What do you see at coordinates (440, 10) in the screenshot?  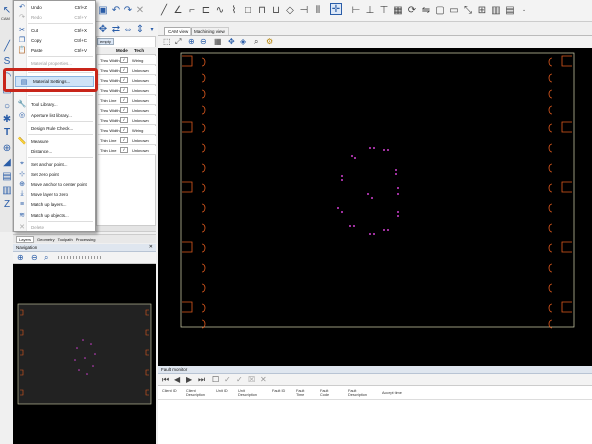 I see `square-icon: ▢` at bounding box center [440, 10].